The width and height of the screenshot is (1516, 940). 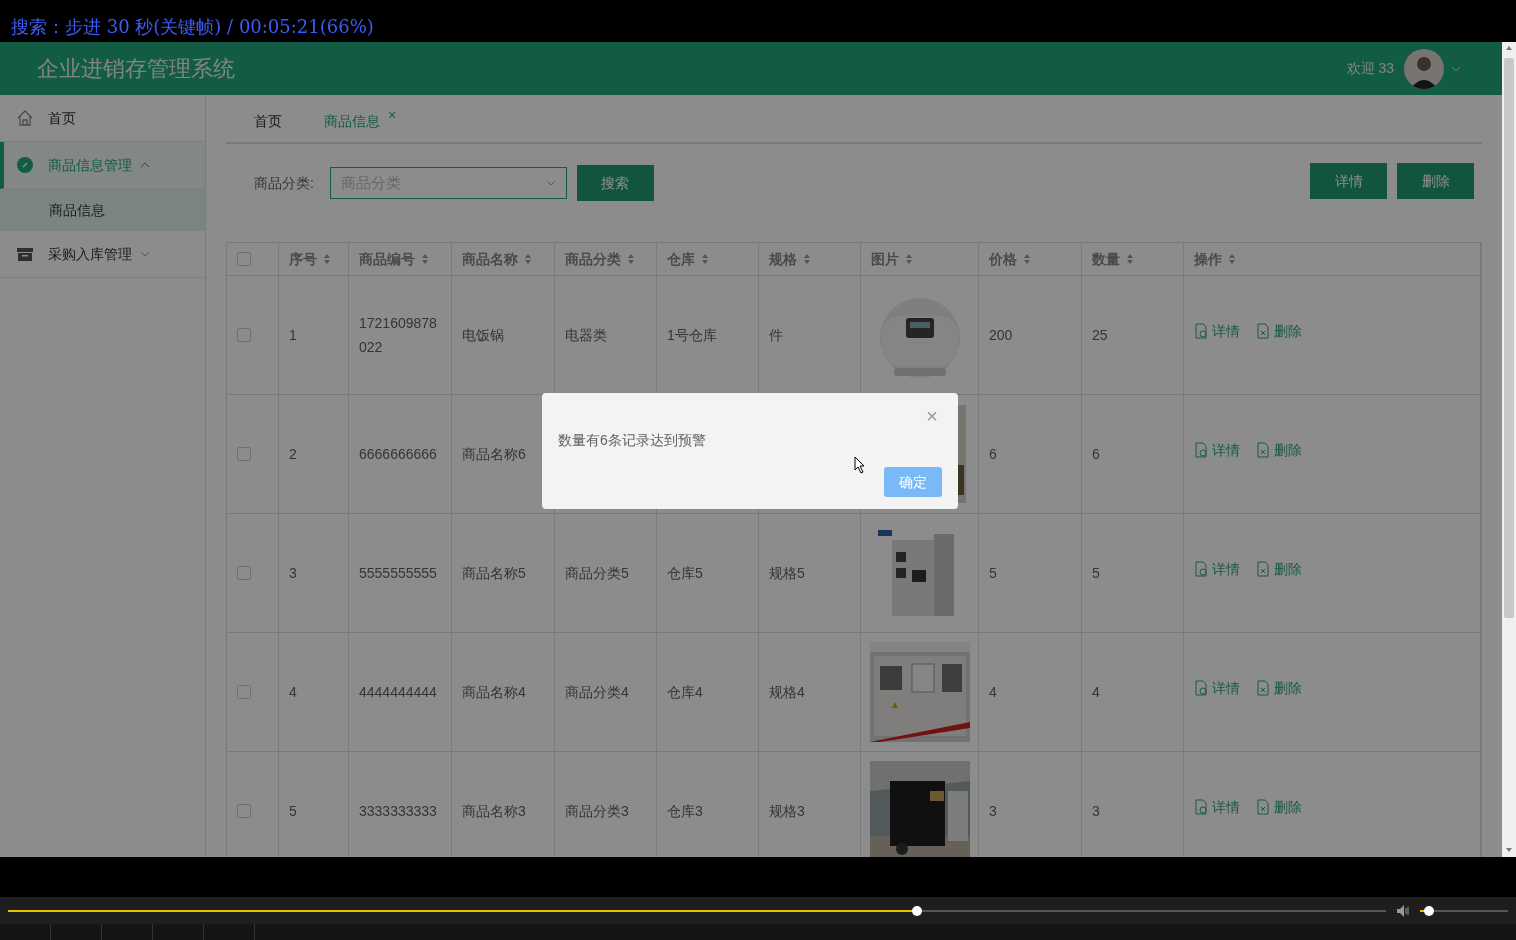 What do you see at coordinates (145, 165) in the screenshot?
I see `collapse-caret-icon` at bounding box center [145, 165].